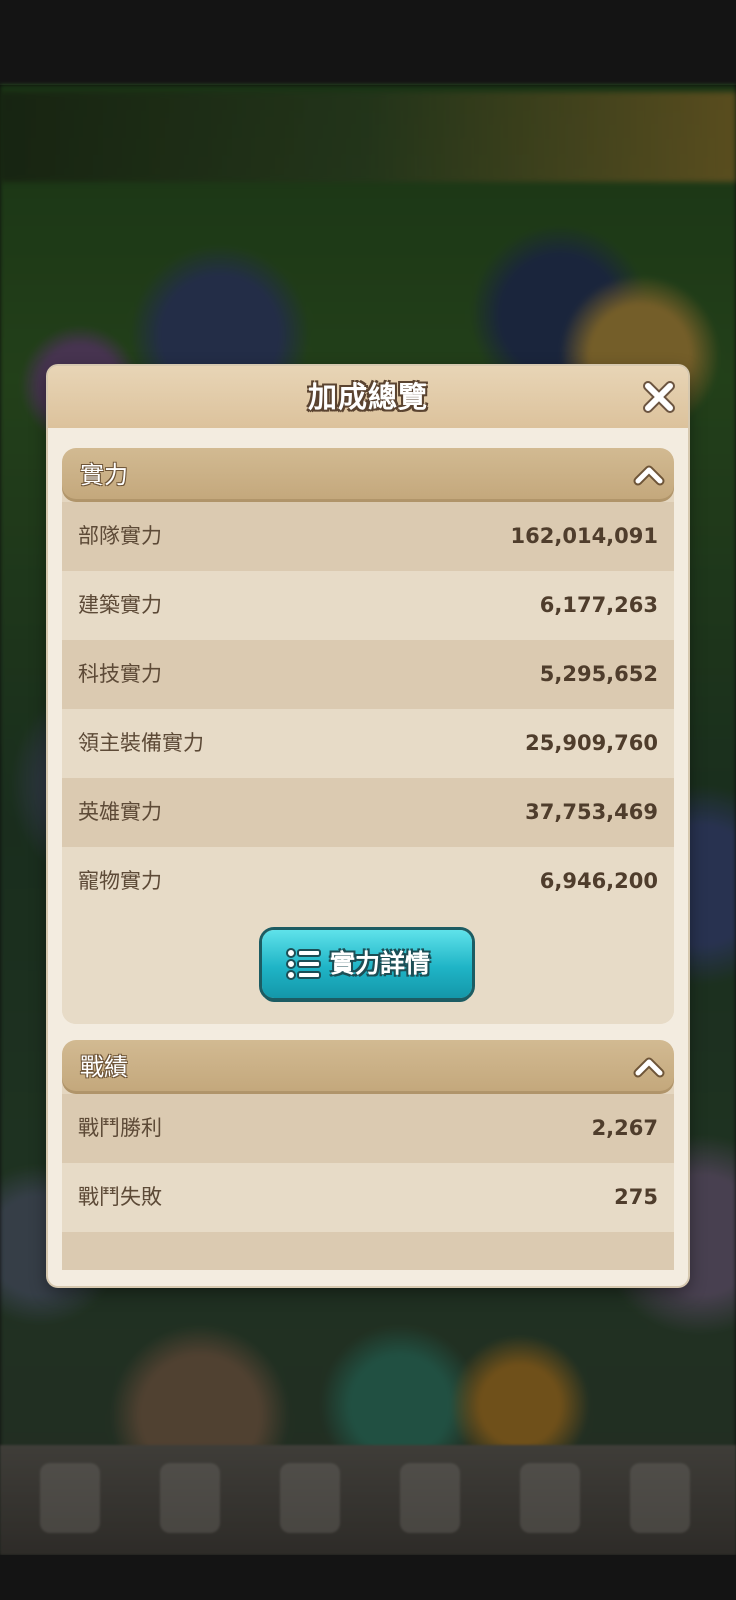  I want to click on stat-row-hero-power: 英雄實力 37,753,469, so click(368, 812).